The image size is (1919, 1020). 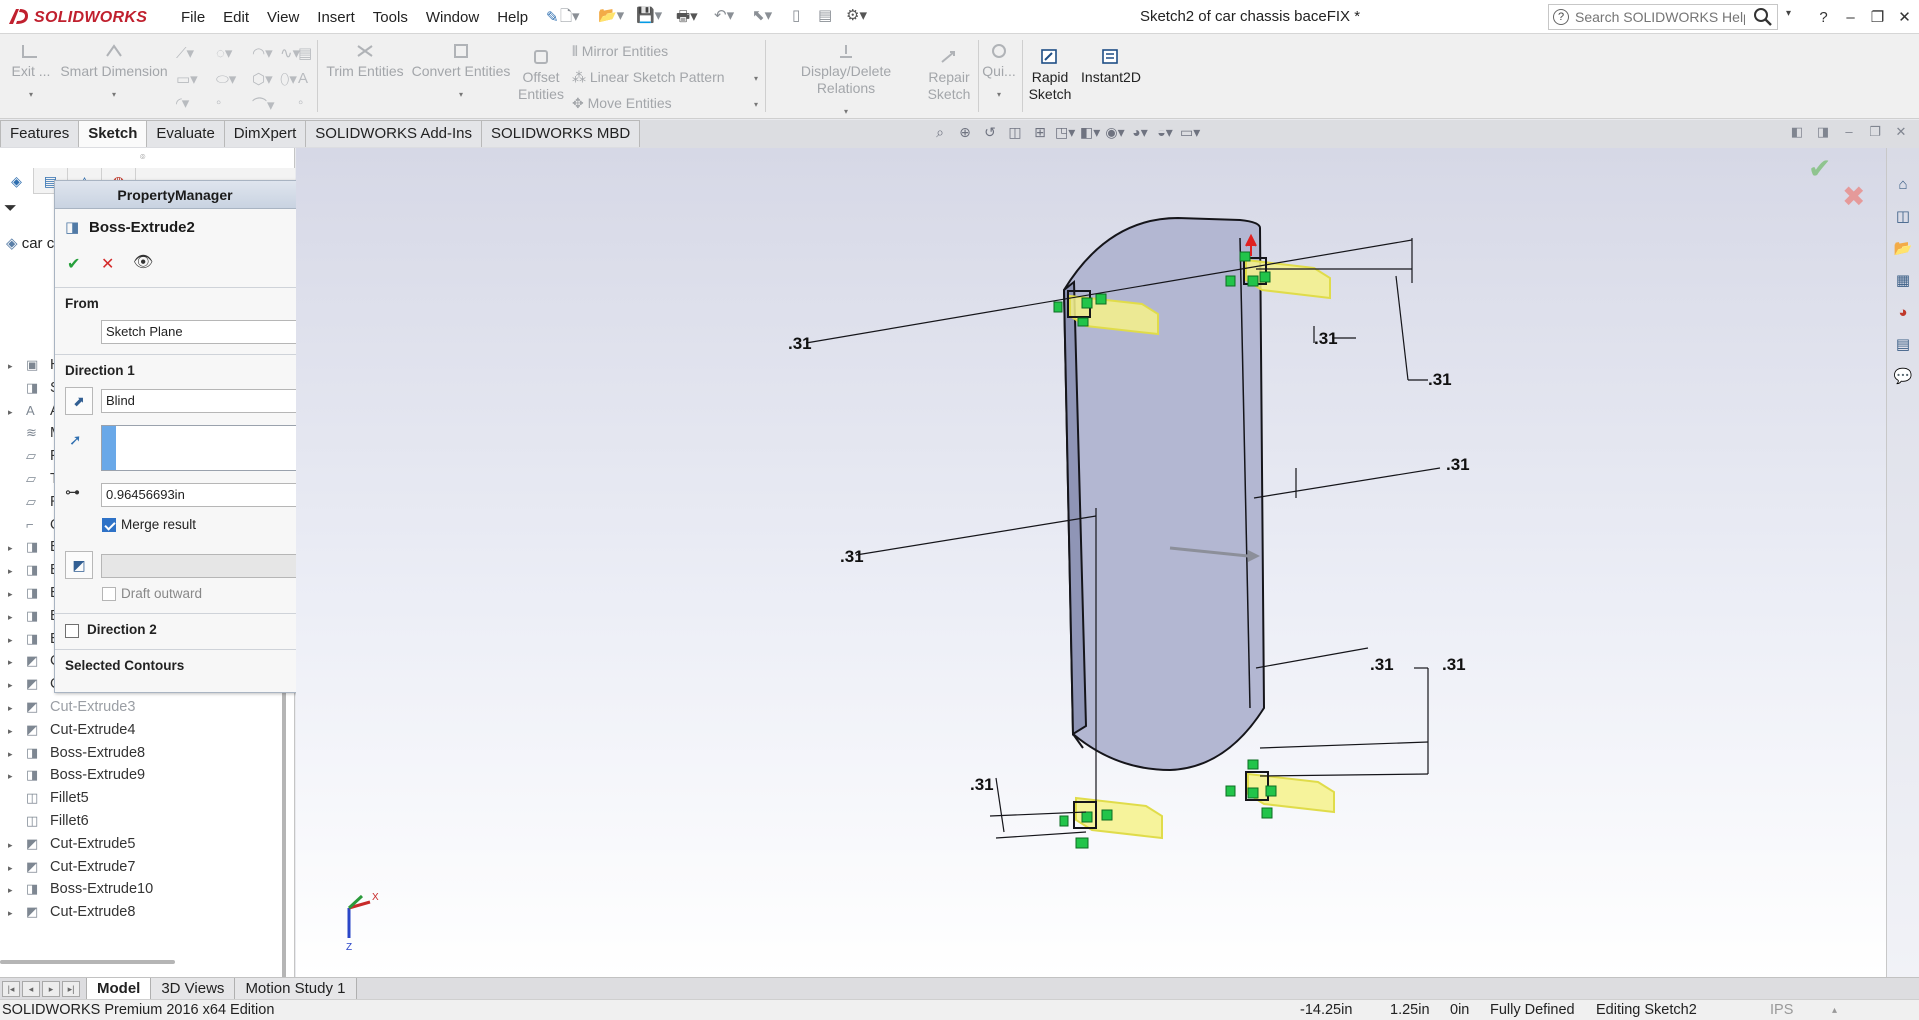 What do you see at coordinates (1903, 185) in the screenshot?
I see `home-icon: ⌂` at bounding box center [1903, 185].